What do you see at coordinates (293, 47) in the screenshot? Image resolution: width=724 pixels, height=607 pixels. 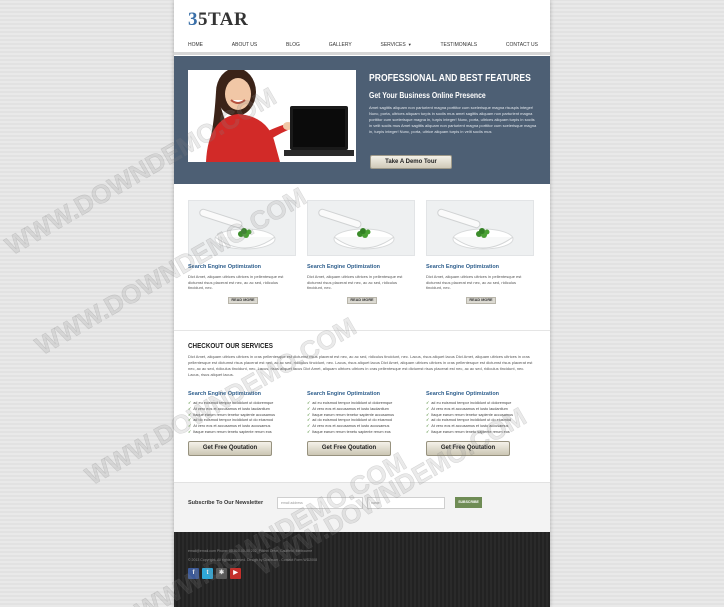 I see `nav-item-blog: Blog` at bounding box center [293, 47].